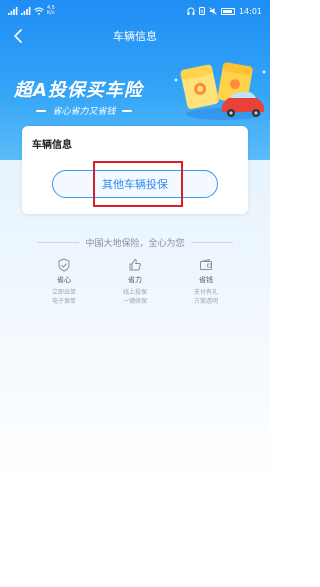  Describe the element at coordinates (134, 301) in the screenshot. I see `feature-line: 一键续保` at that location.